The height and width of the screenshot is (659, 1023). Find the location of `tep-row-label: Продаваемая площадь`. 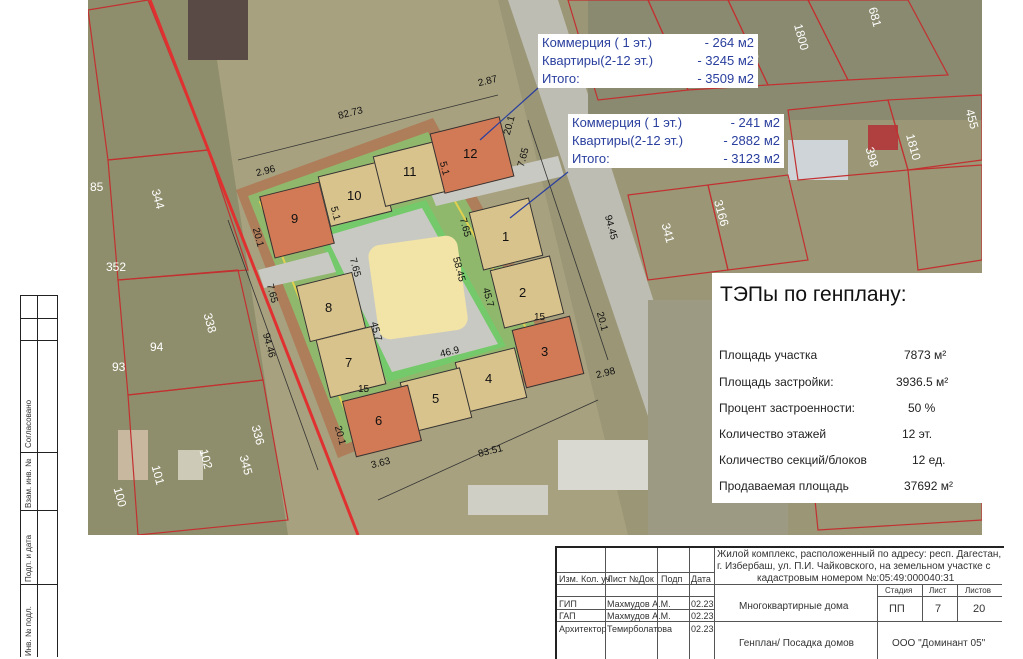

tep-row-label: Продаваемая площадь is located at coordinates (784, 486).